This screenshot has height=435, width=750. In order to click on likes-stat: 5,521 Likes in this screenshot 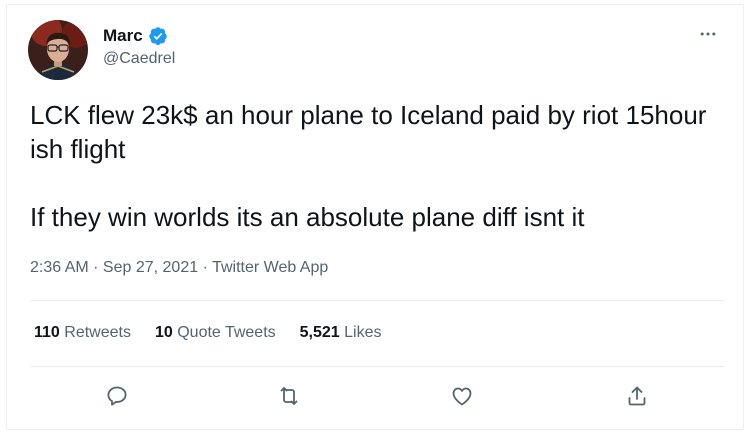, I will do `click(341, 333)`.